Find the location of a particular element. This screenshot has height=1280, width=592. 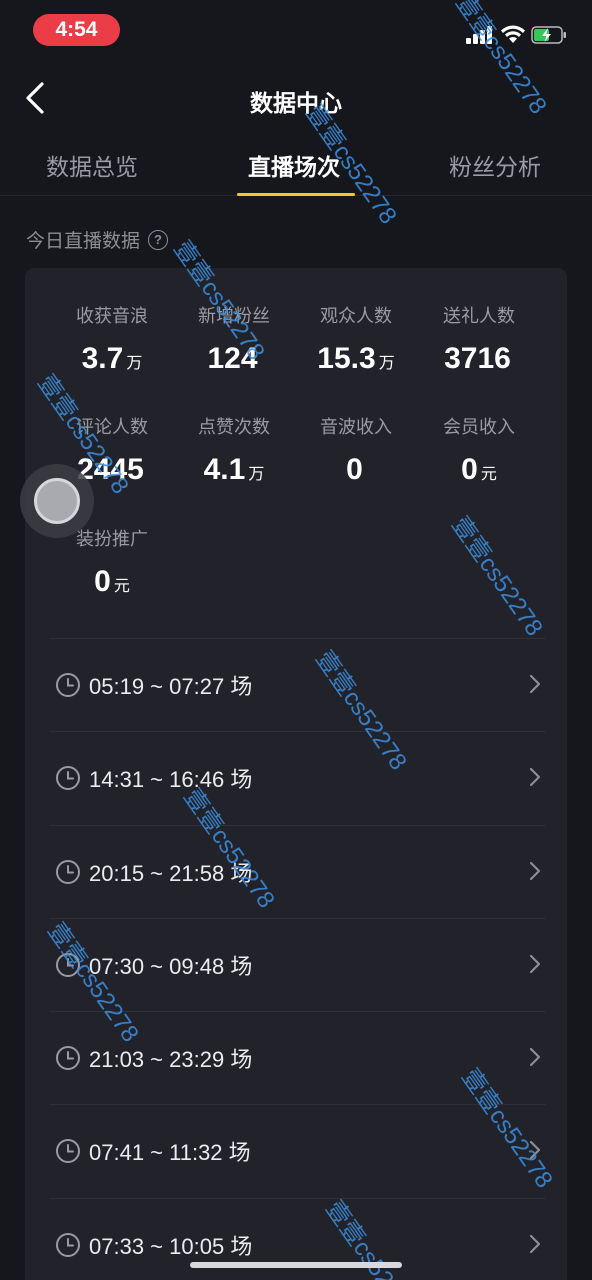

stat-viewers: 观众人数 15.3 万 is located at coordinates (356, 340).